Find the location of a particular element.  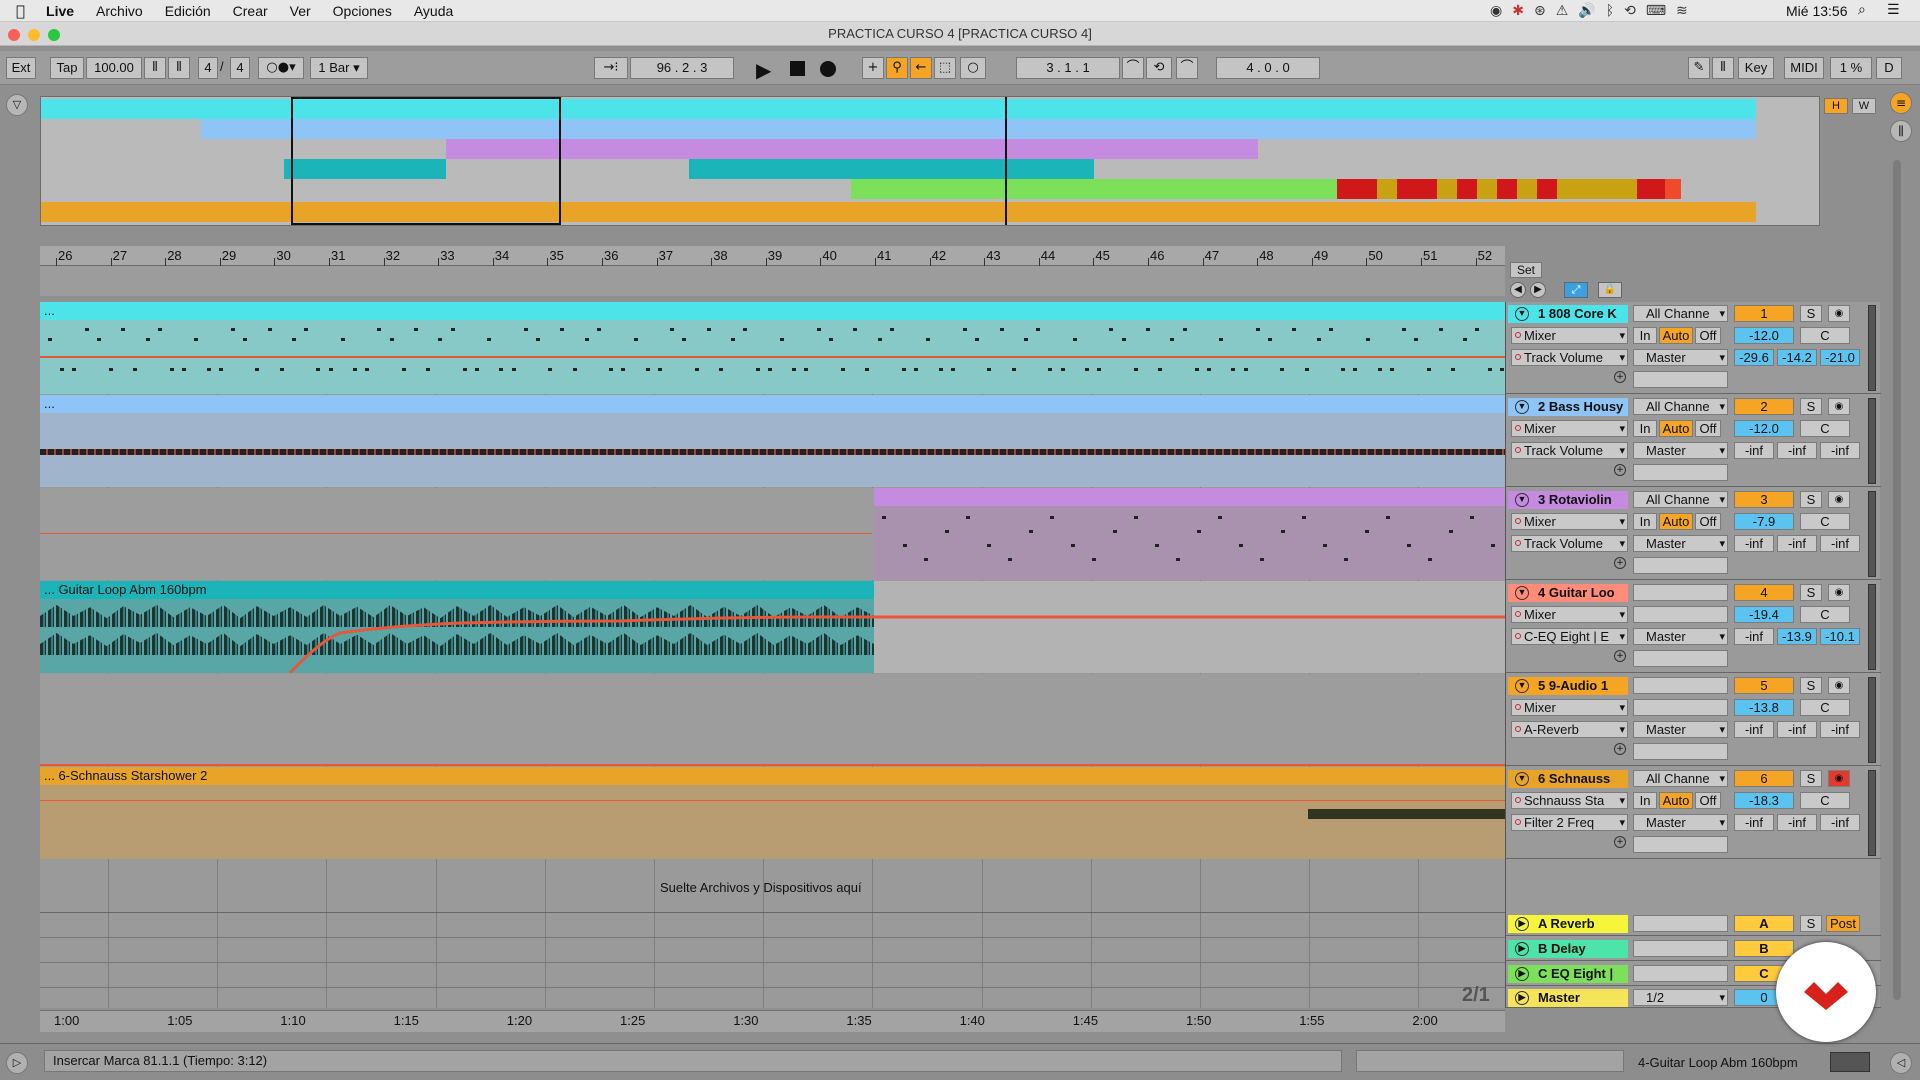

session-view-toggle-icon: ⫼ is located at coordinates (1901, 131).